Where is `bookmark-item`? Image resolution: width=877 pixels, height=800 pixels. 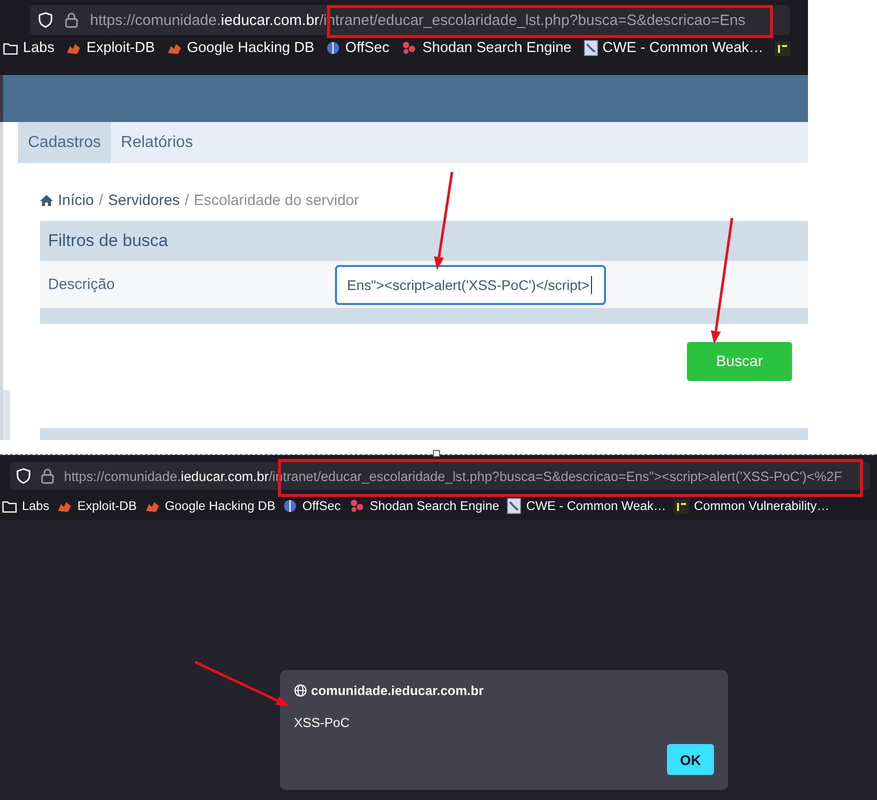 bookmark-item is located at coordinates (782, 48).